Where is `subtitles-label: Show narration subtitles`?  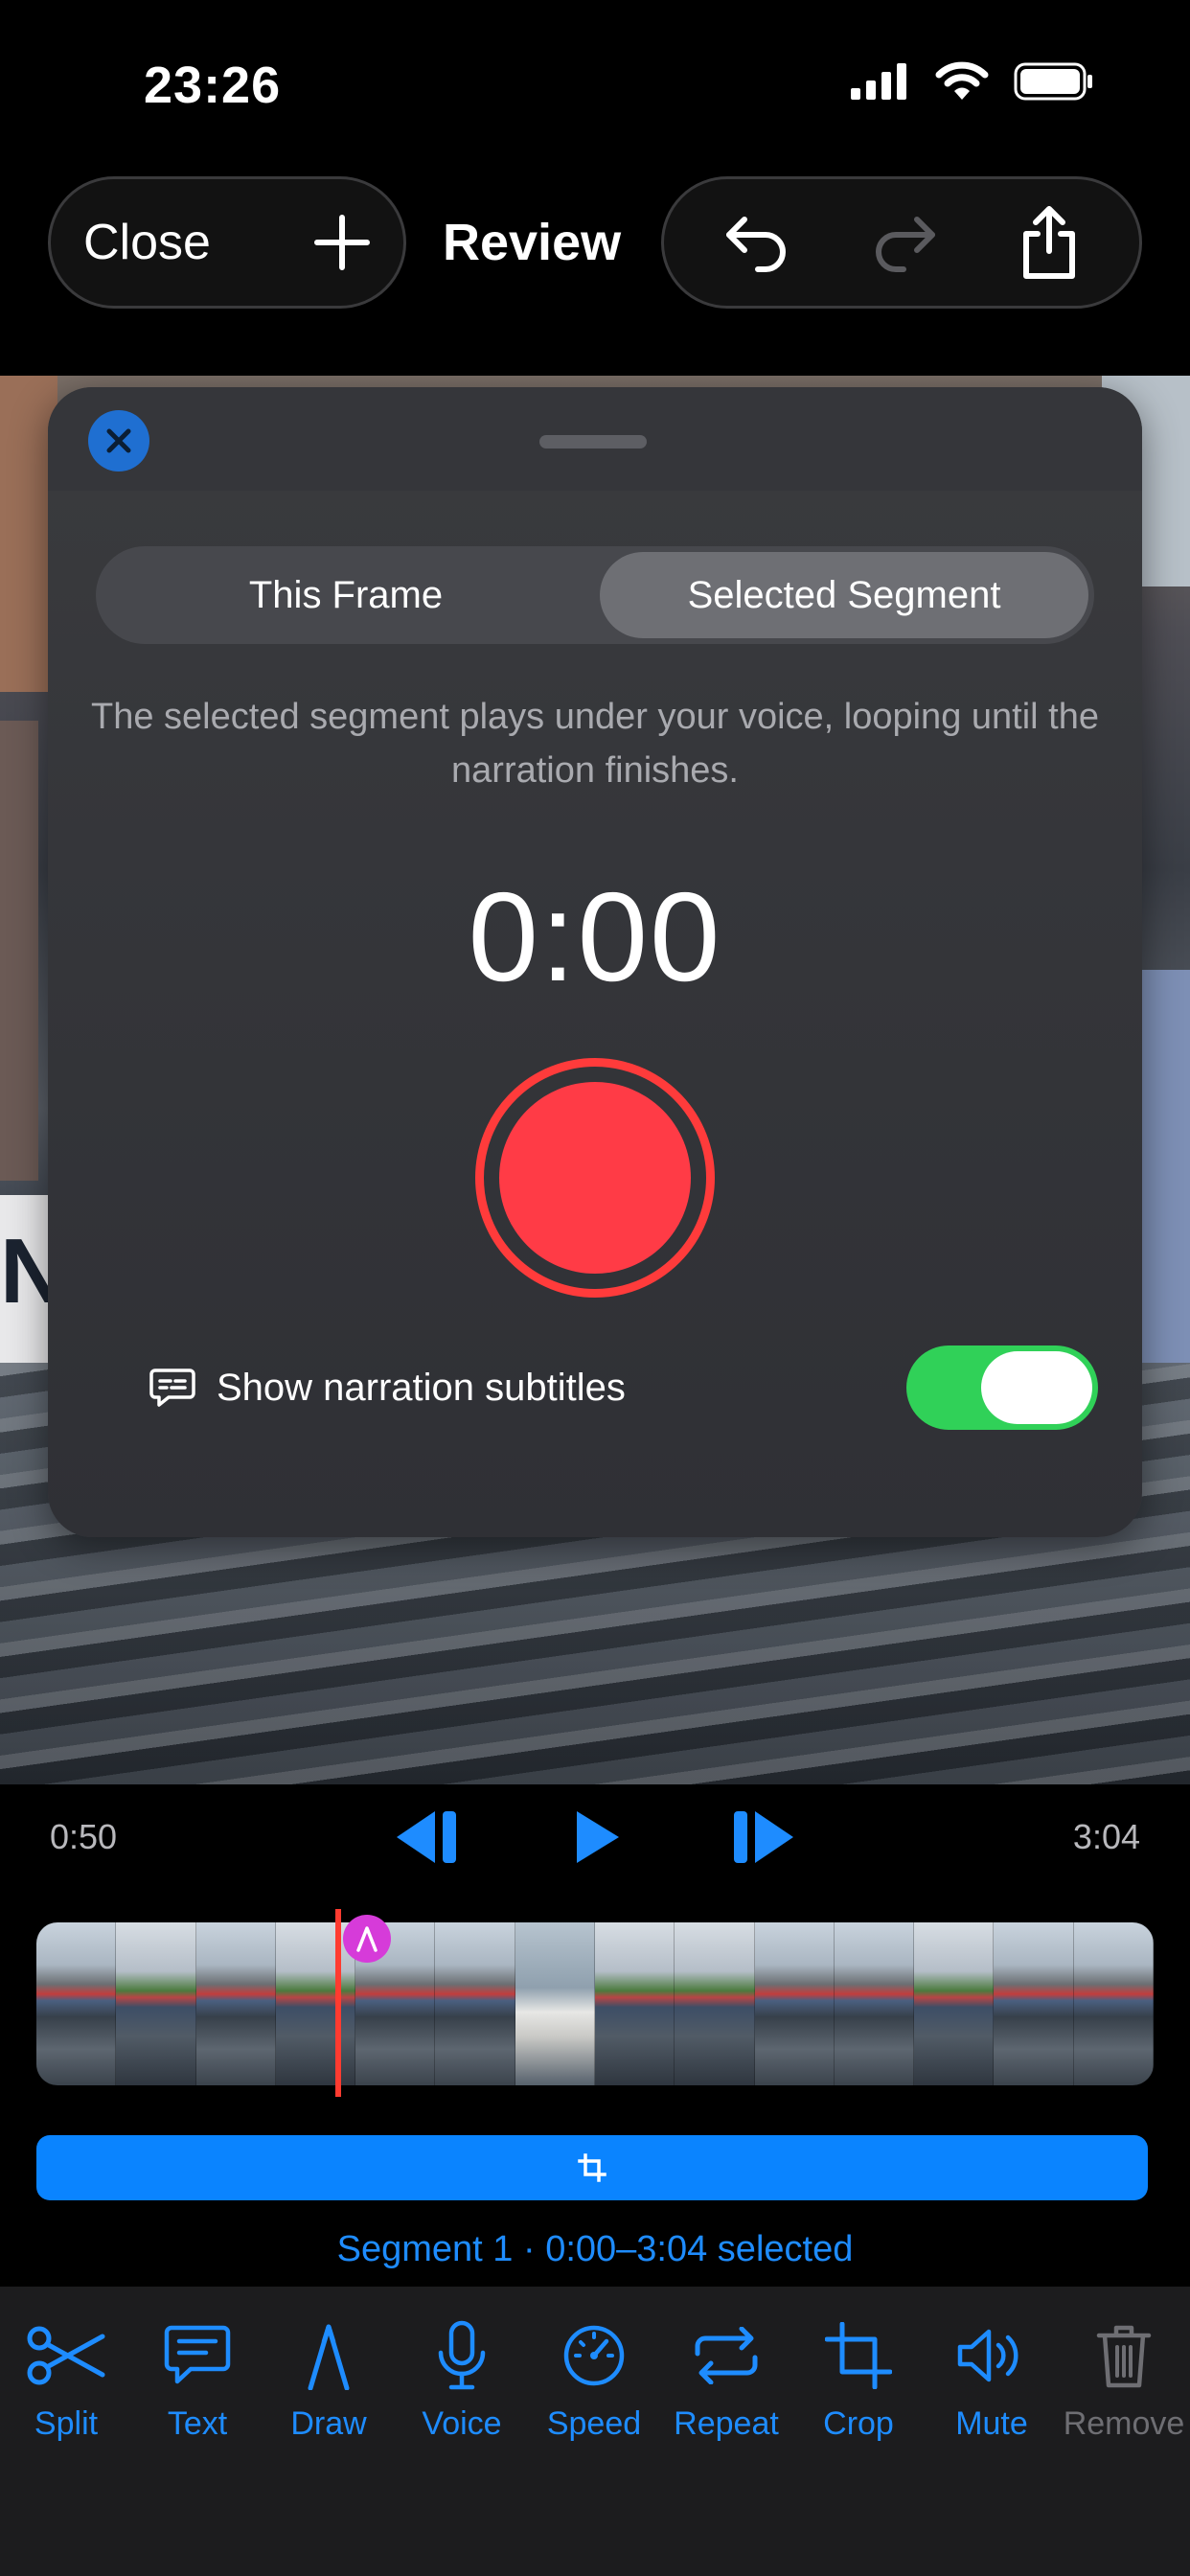
subtitles-label: Show narration subtitles is located at coordinates (421, 1387).